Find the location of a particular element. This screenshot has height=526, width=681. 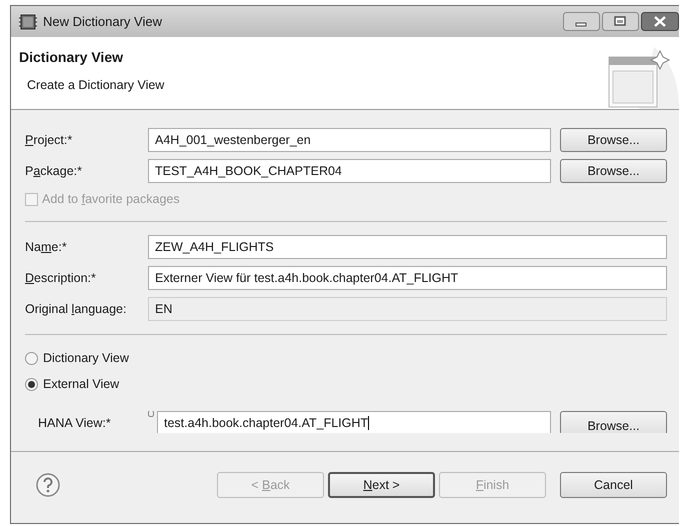

minimize-button is located at coordinates (581, 21).